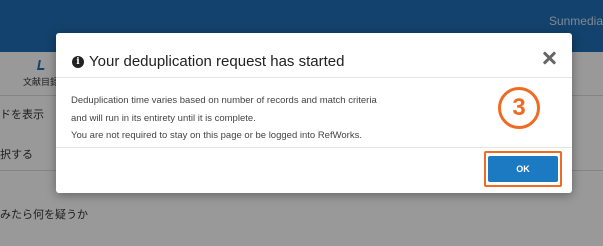 This screenshot has height=246, width=603. What do you see at coordinates (217, 61) in the screenshot?
I see `dialog-title: Your deduplication request has started` at bounding box center [217, 61].